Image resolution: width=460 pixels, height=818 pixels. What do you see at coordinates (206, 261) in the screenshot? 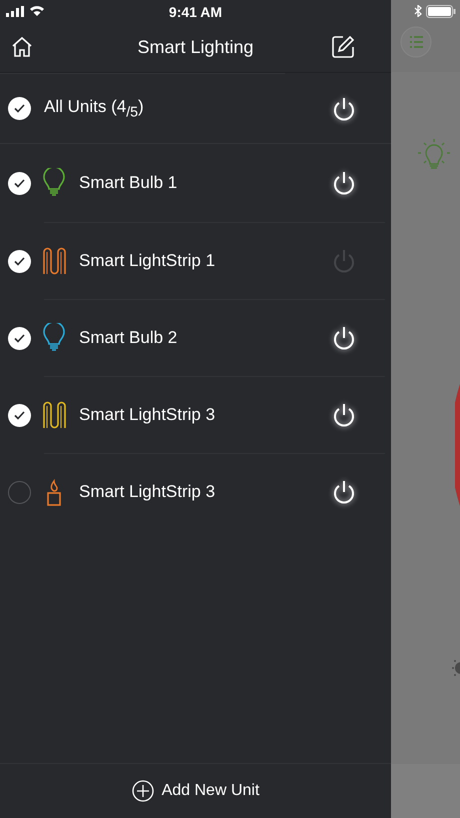
I see `unit-name: Smart LightStrip 1` at bounding box center [206, 261].